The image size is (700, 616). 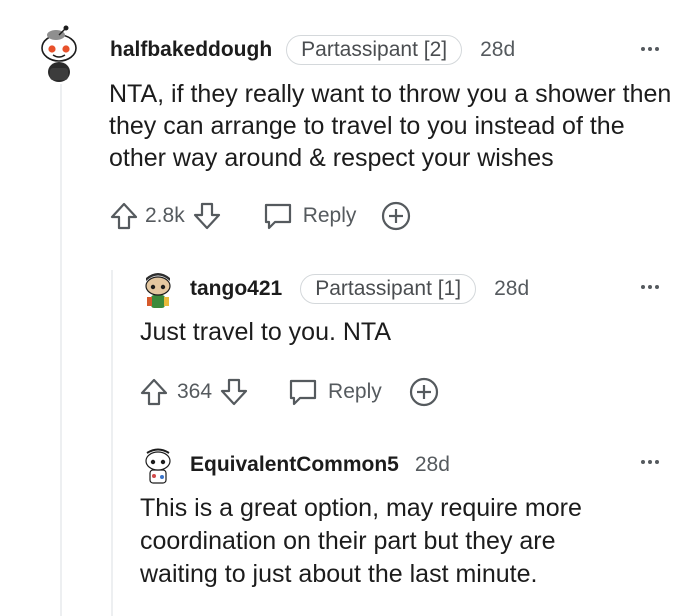 I want to click on more-dots-icon, so click(x=643, y=462).